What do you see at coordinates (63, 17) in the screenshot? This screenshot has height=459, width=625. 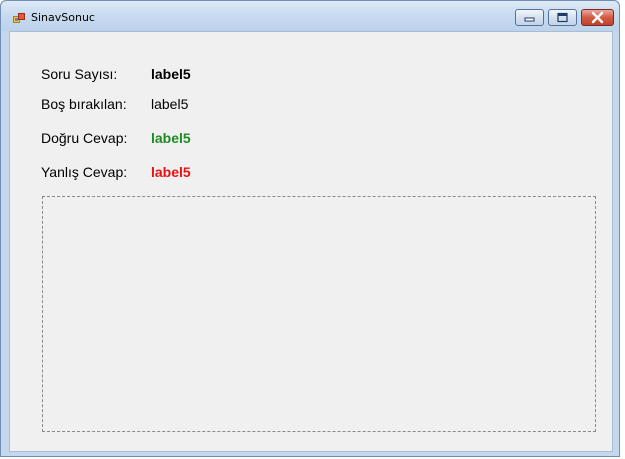 I see `window-title: SinavSonuc` at bounding box center [63, 17].